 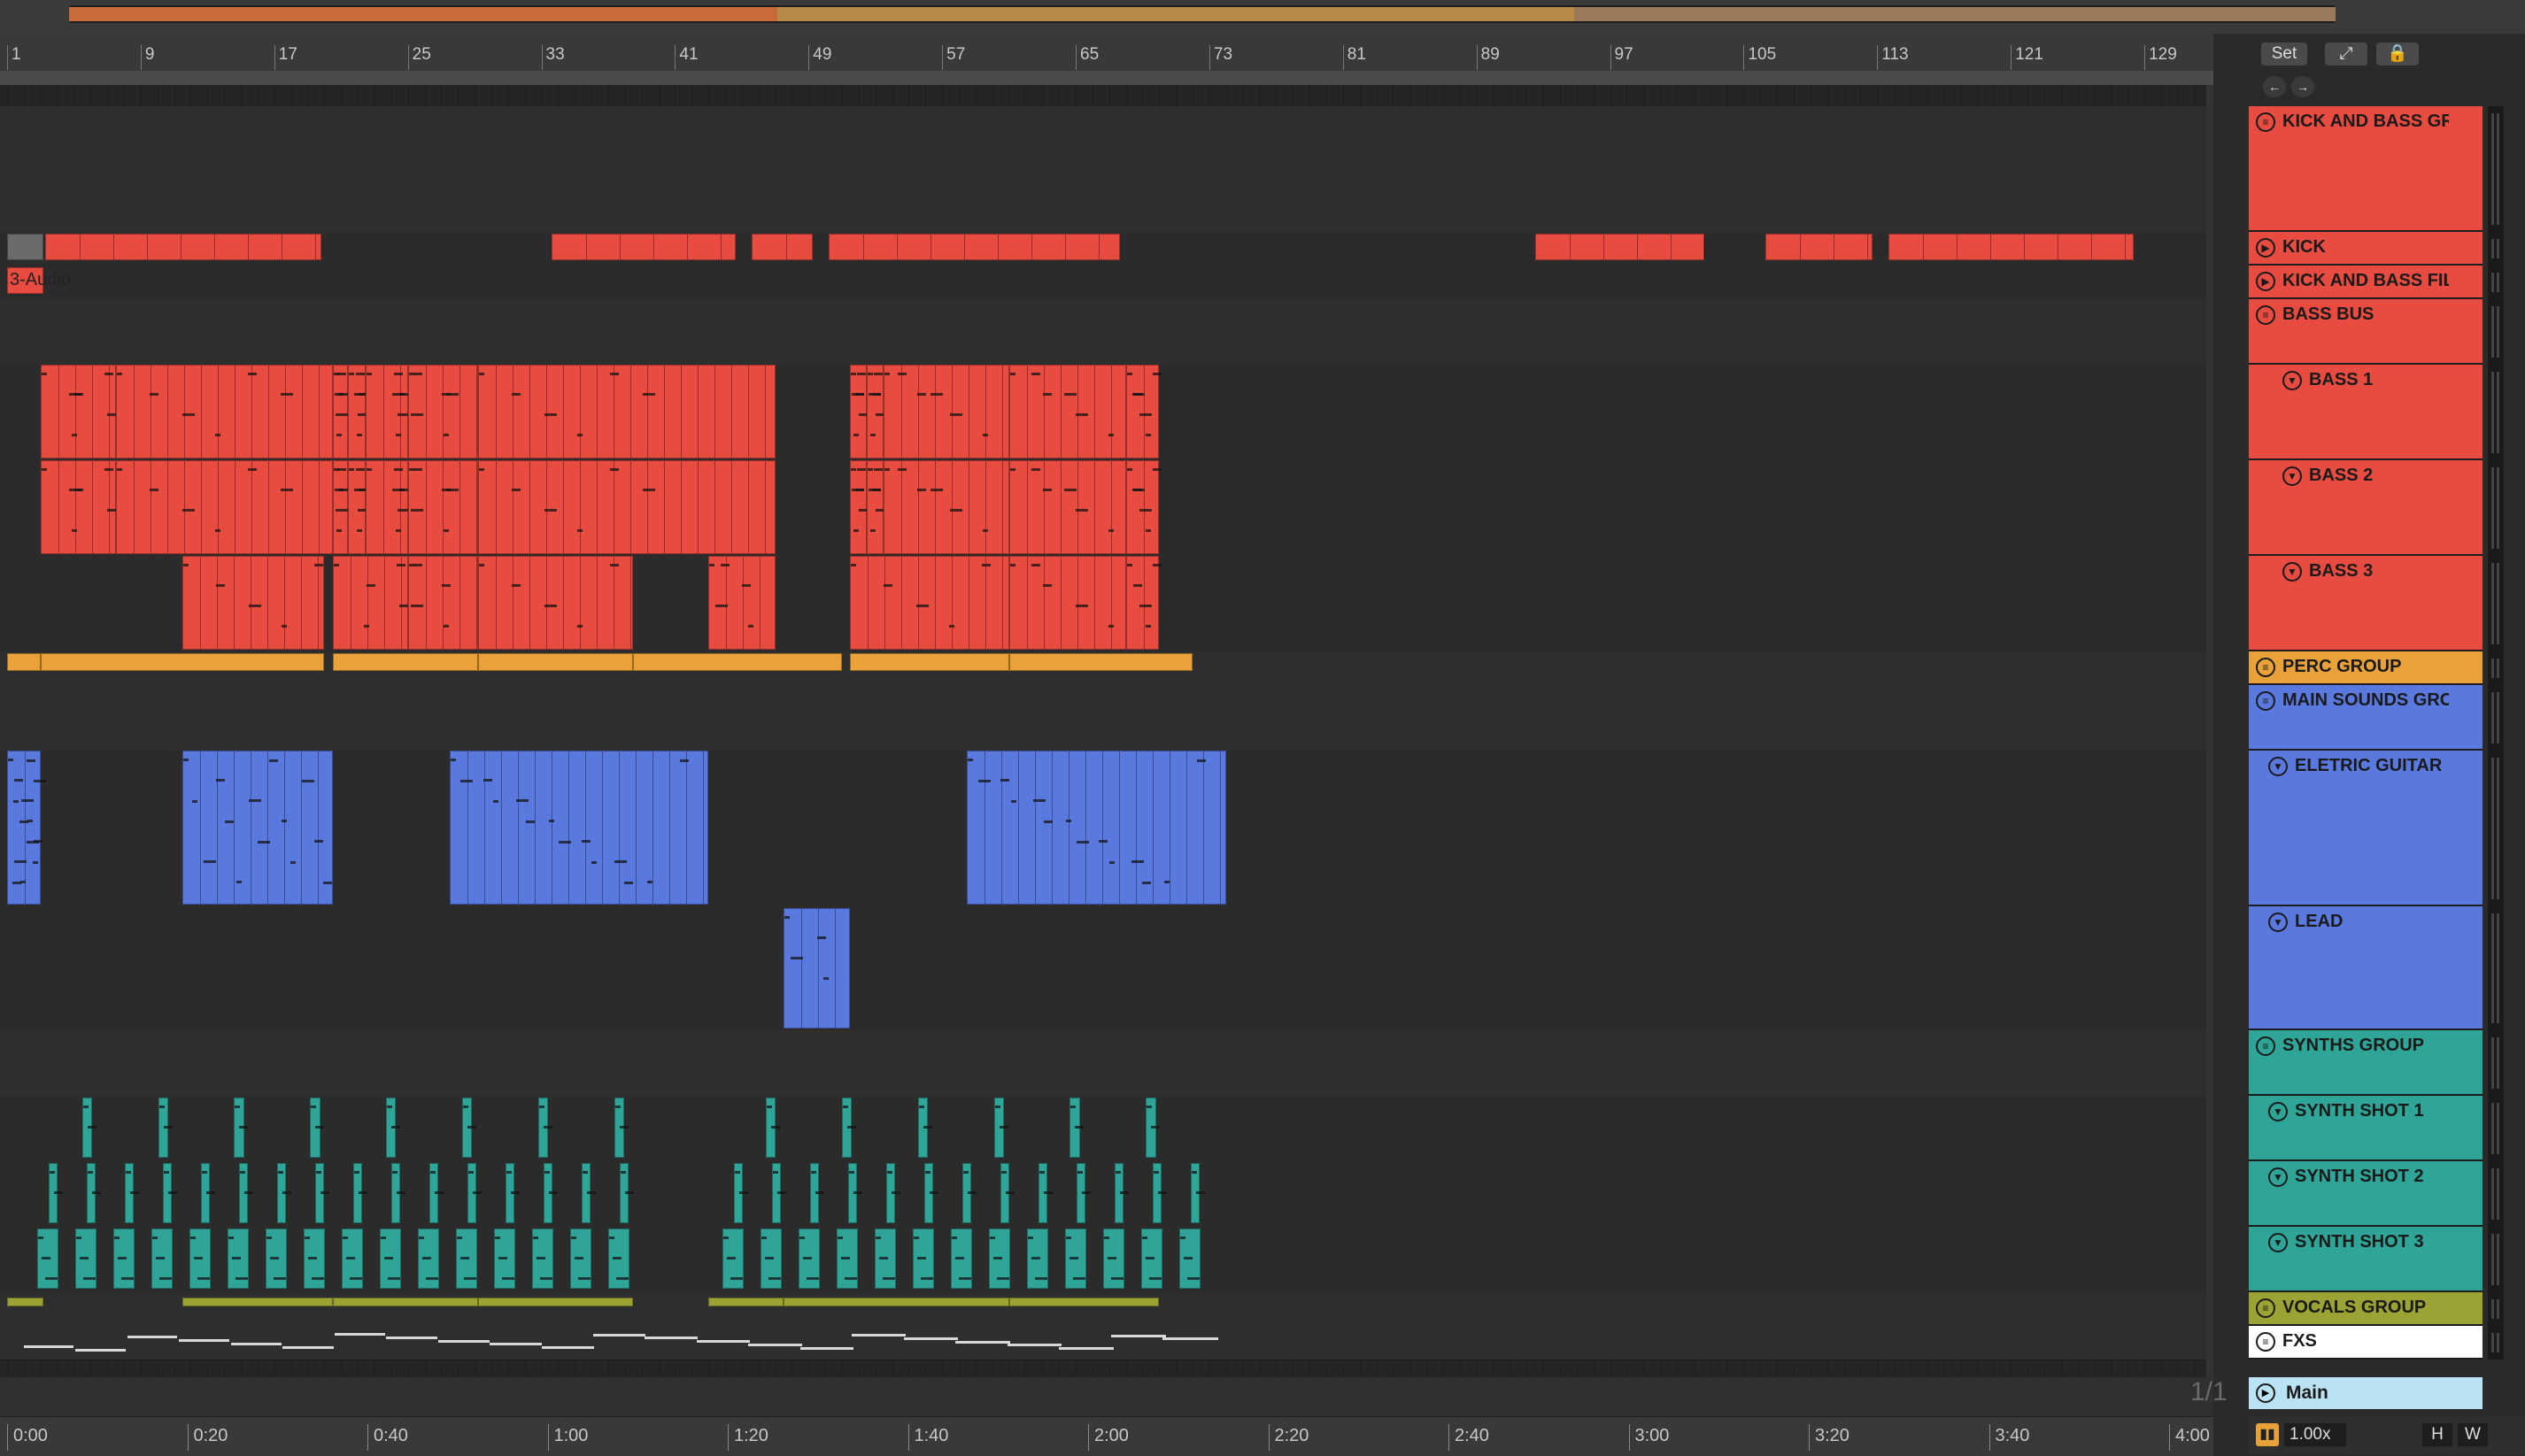 I want to click on overview-strip, so click(x=1202, y=14).